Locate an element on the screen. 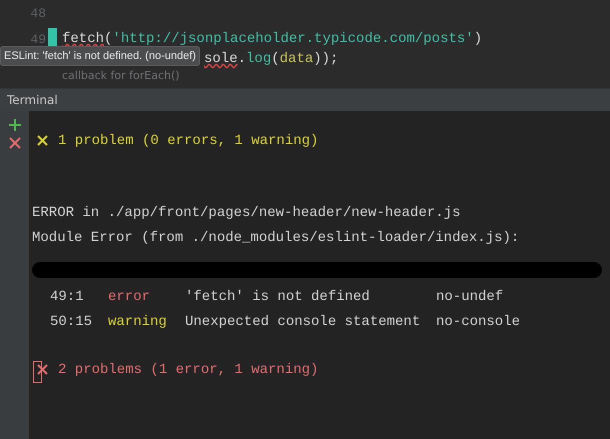 The image size is (610, 439). rule-name: no-undef is located at coordinates (470, 296).